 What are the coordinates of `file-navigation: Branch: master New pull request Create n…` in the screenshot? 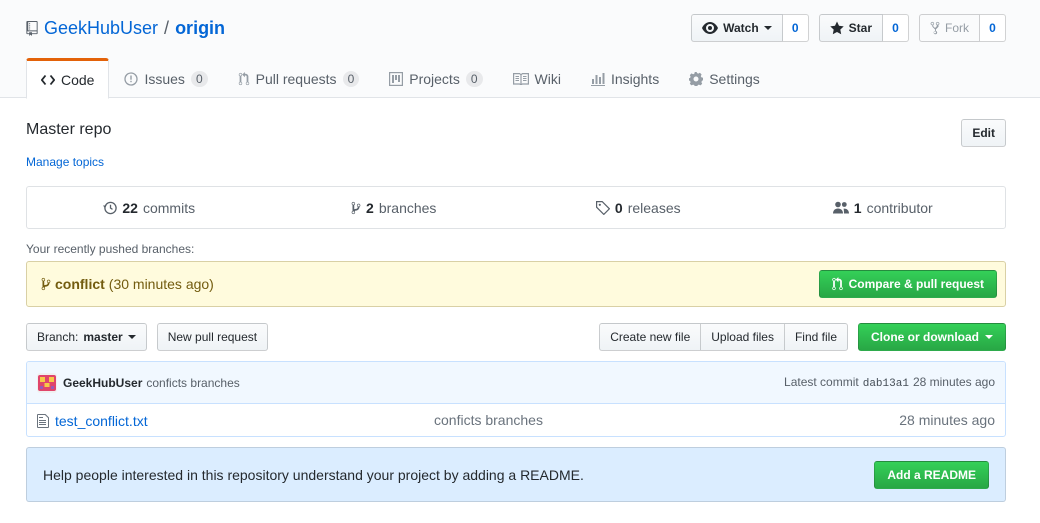 It's located at (516, 337).